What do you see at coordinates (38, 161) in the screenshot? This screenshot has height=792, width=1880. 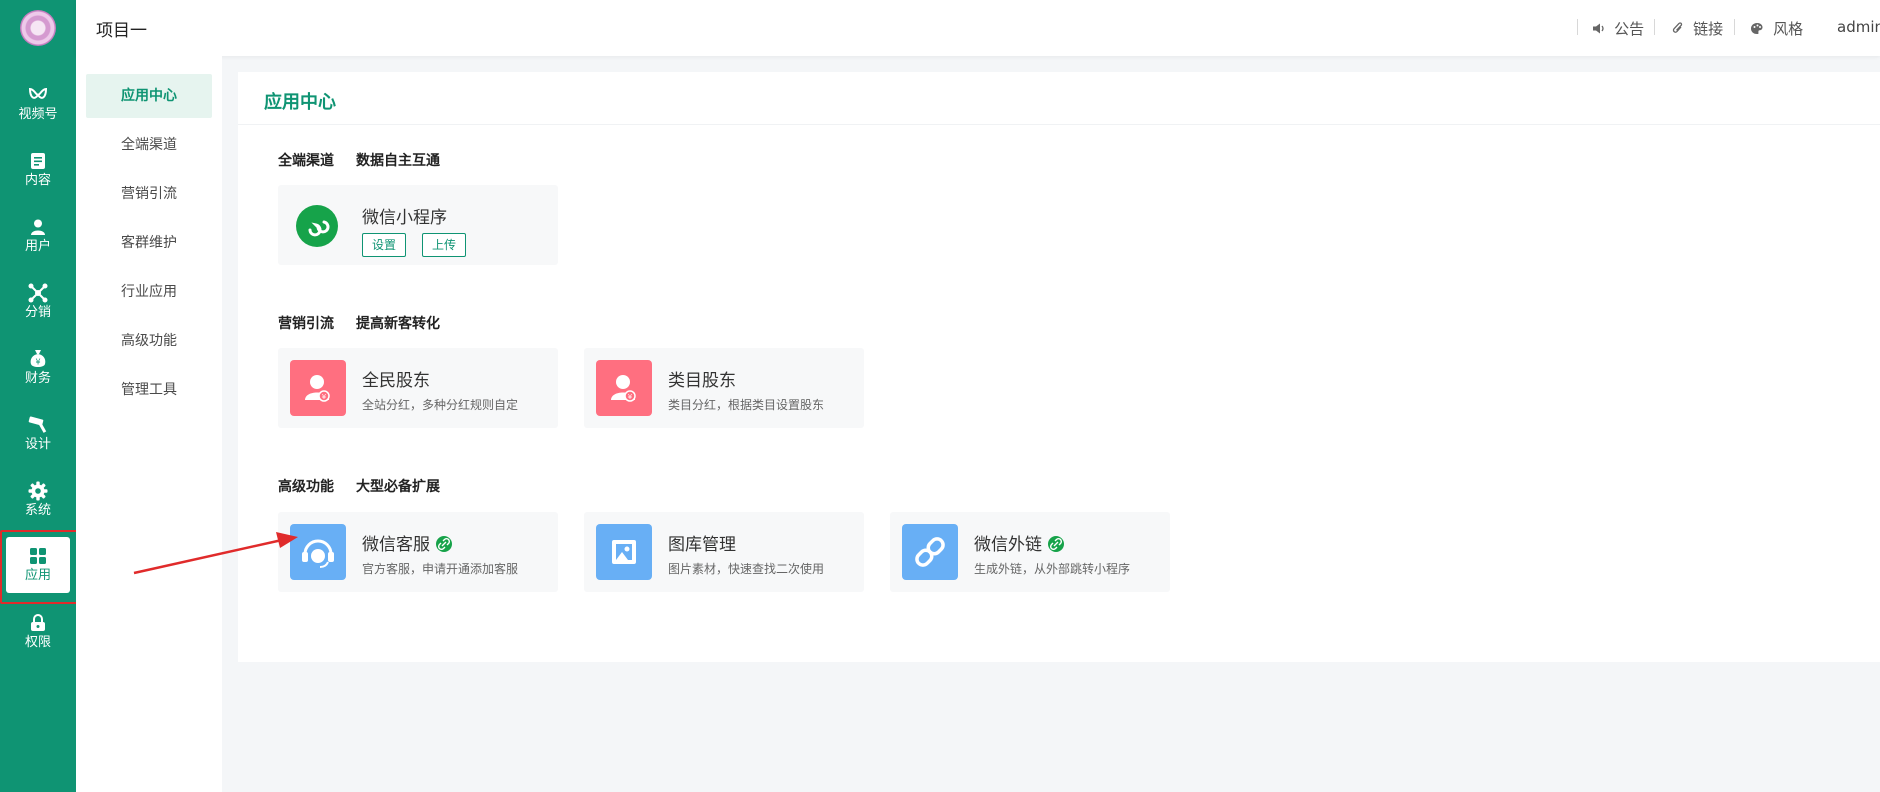 I see `document-icon` at bounding box center [38, 161].